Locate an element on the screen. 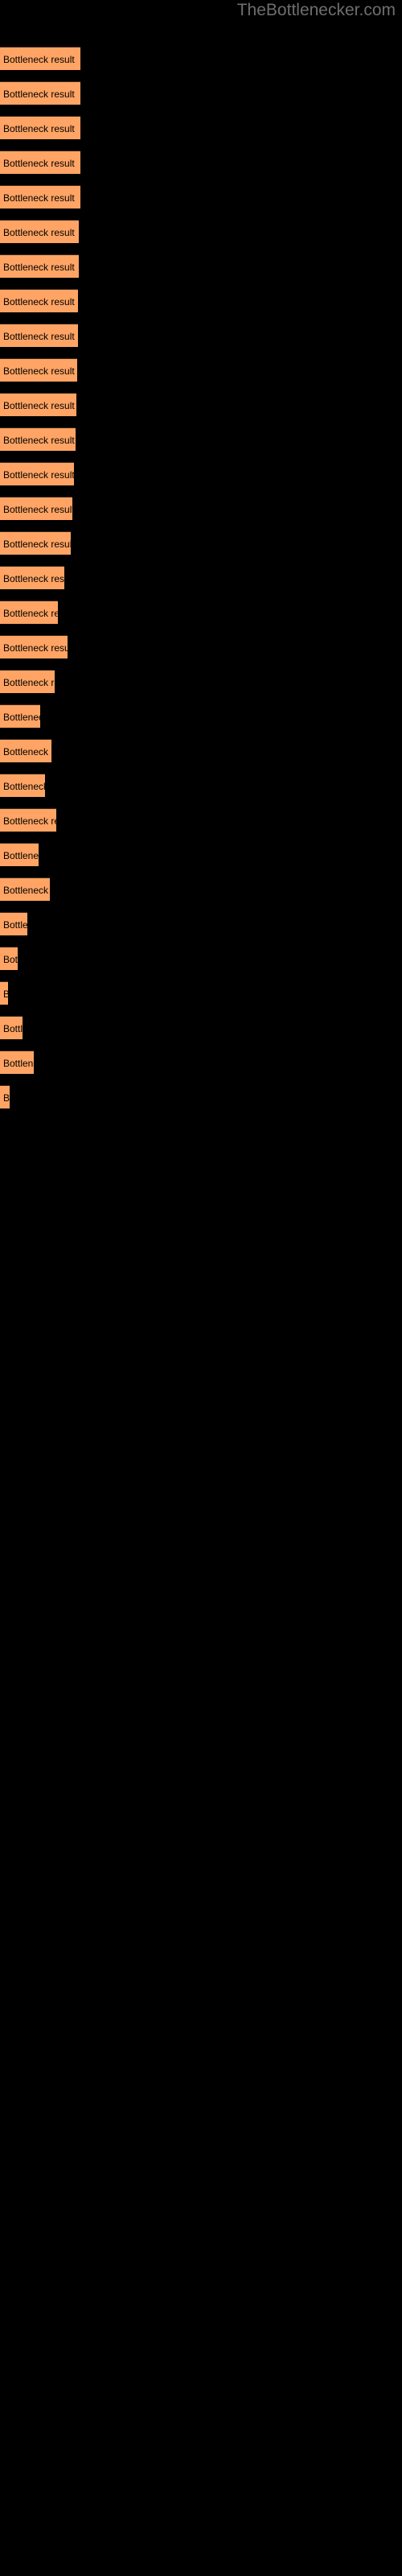 The image size is (402, 2576). bar-25: Bottleneck result is located at coordinates (25, 889).